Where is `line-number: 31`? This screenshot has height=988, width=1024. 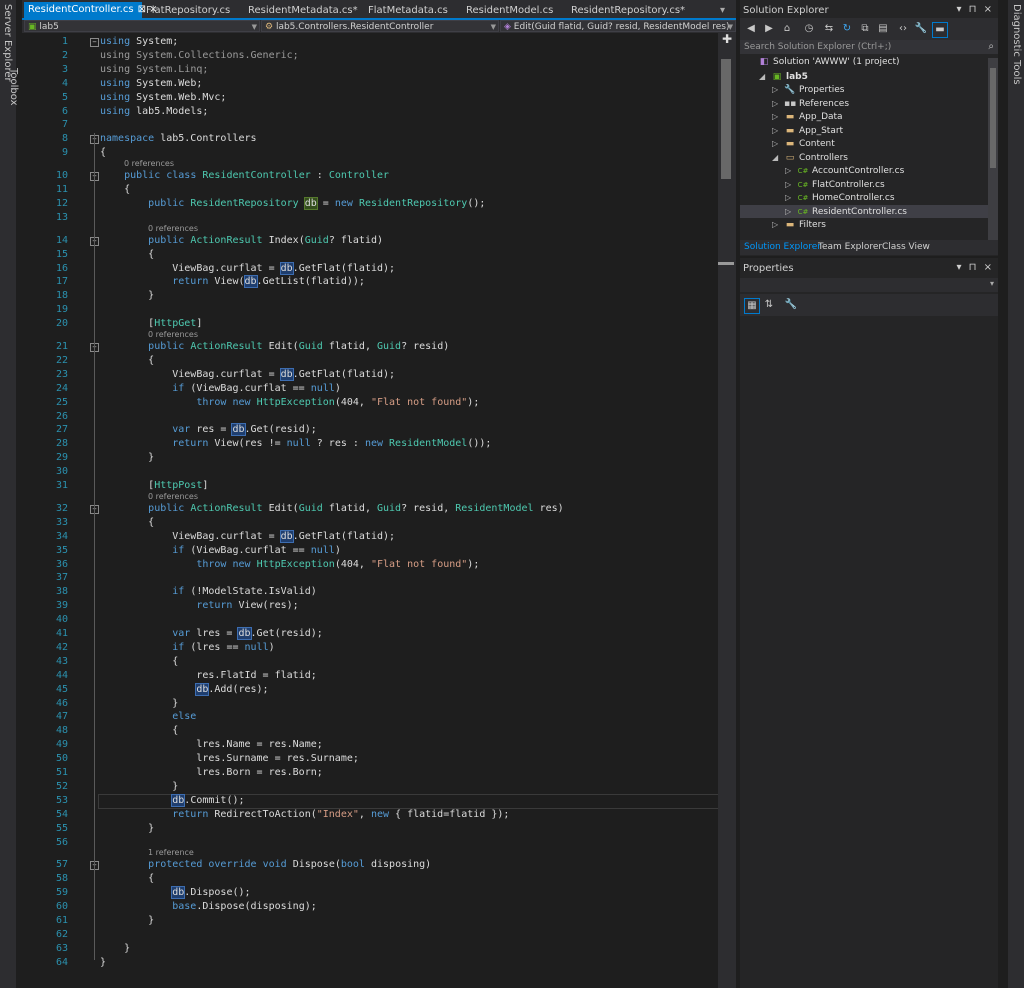 line-number: 31 is located at coordinates (61, 485).